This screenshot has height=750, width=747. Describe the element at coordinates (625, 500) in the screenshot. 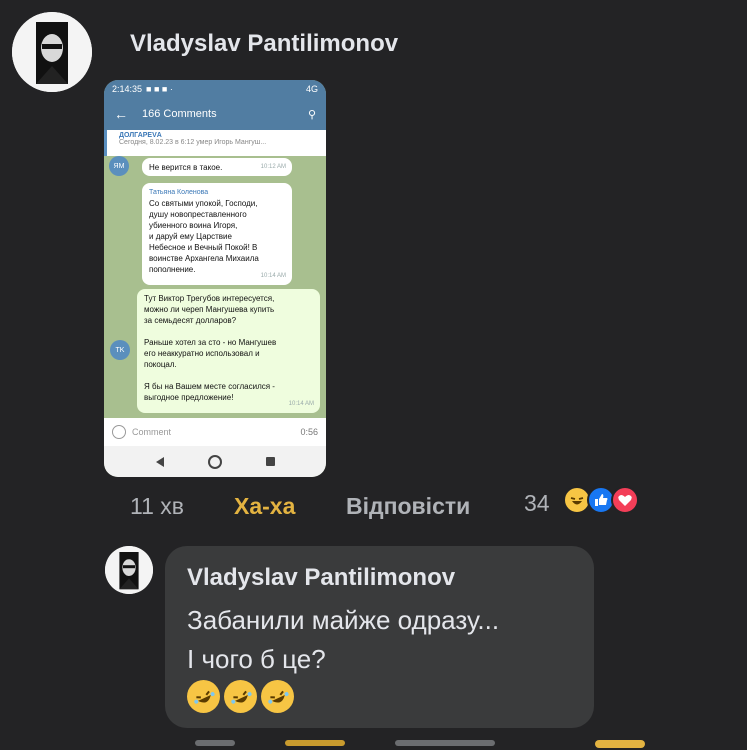

I see `love-icon` at that location.